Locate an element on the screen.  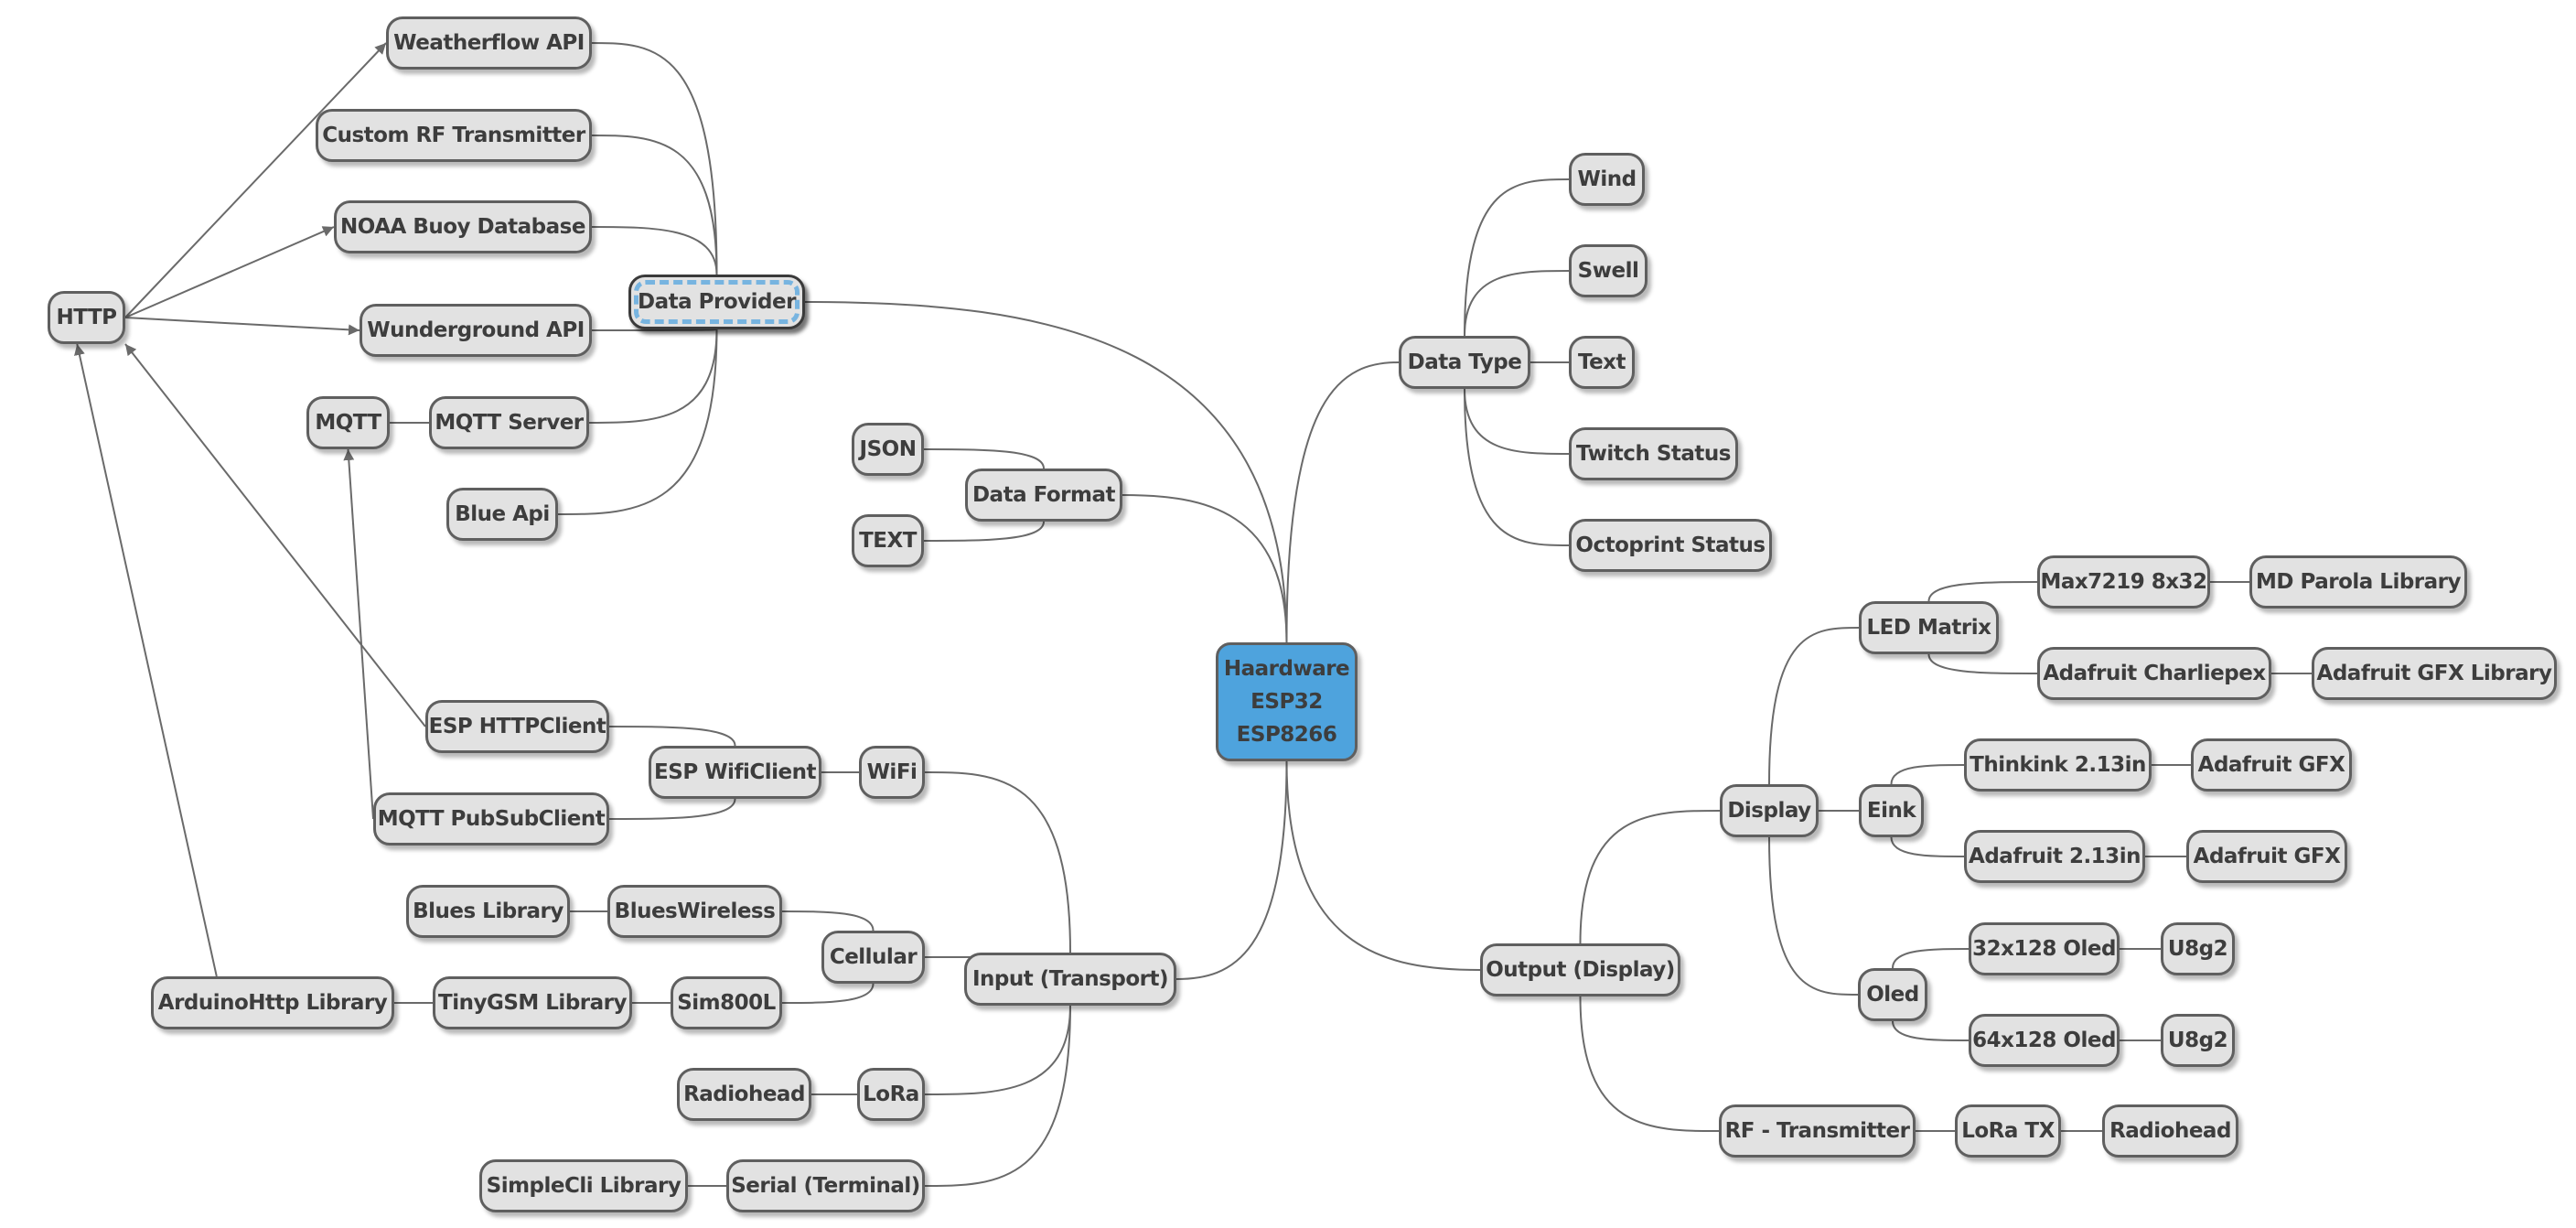
node-label: Wind is located at coordinates (1607, 179).